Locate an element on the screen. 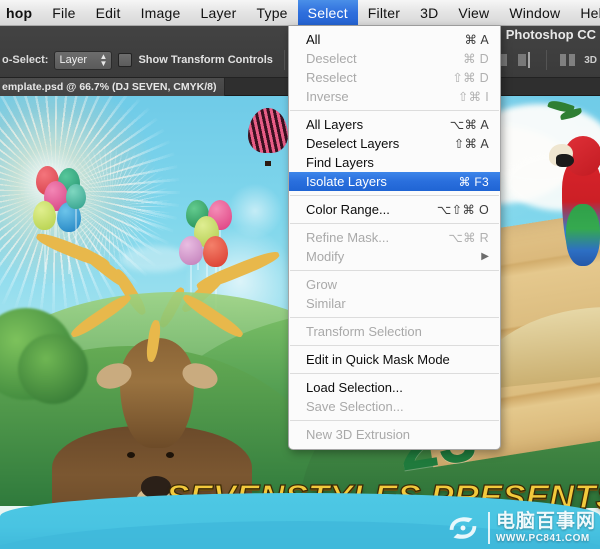 This screenshot has width=600, height=549. menu-select: Select is located at coordinates (327, 12).